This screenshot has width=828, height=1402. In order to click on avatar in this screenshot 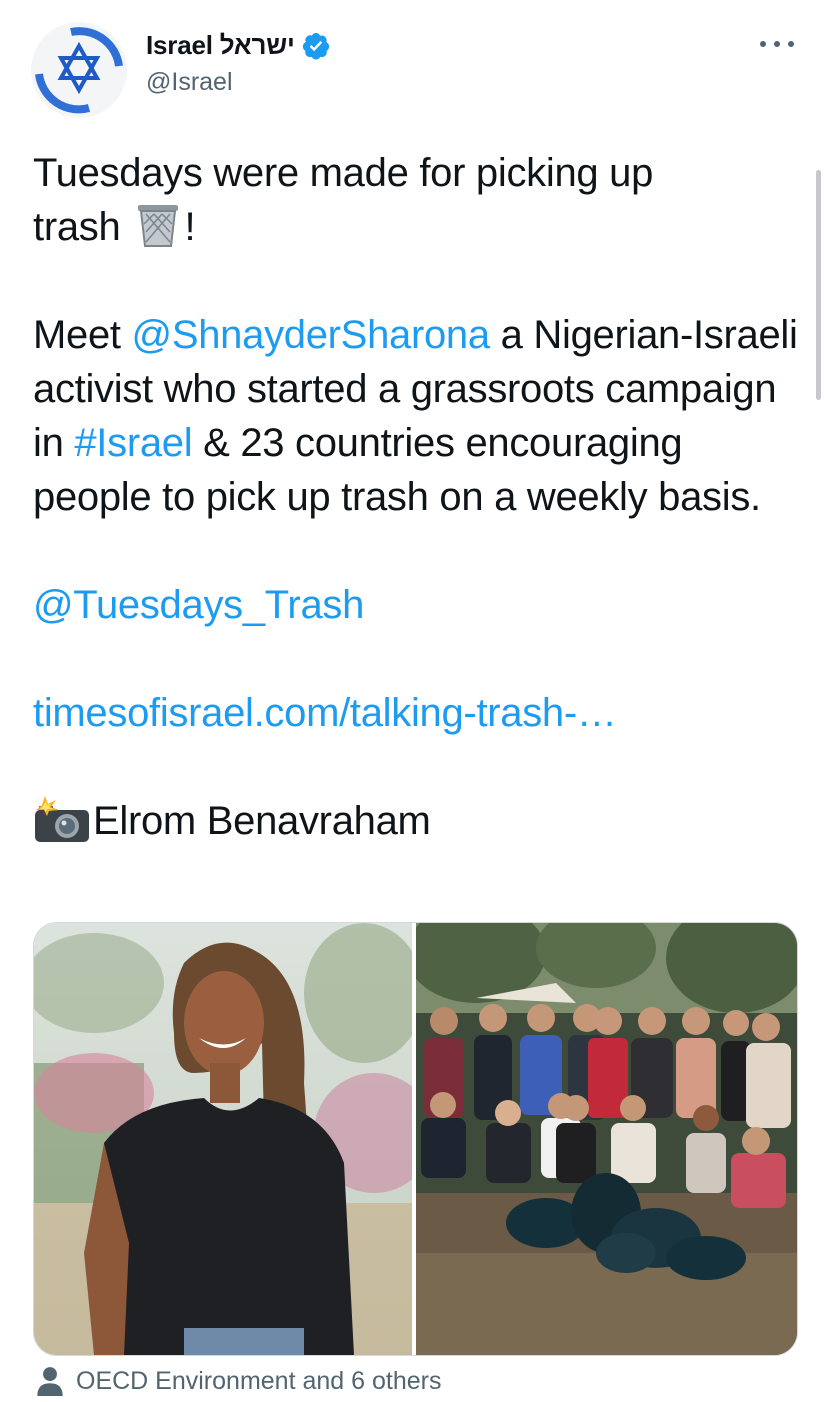, I will do `click(79, 70)`.